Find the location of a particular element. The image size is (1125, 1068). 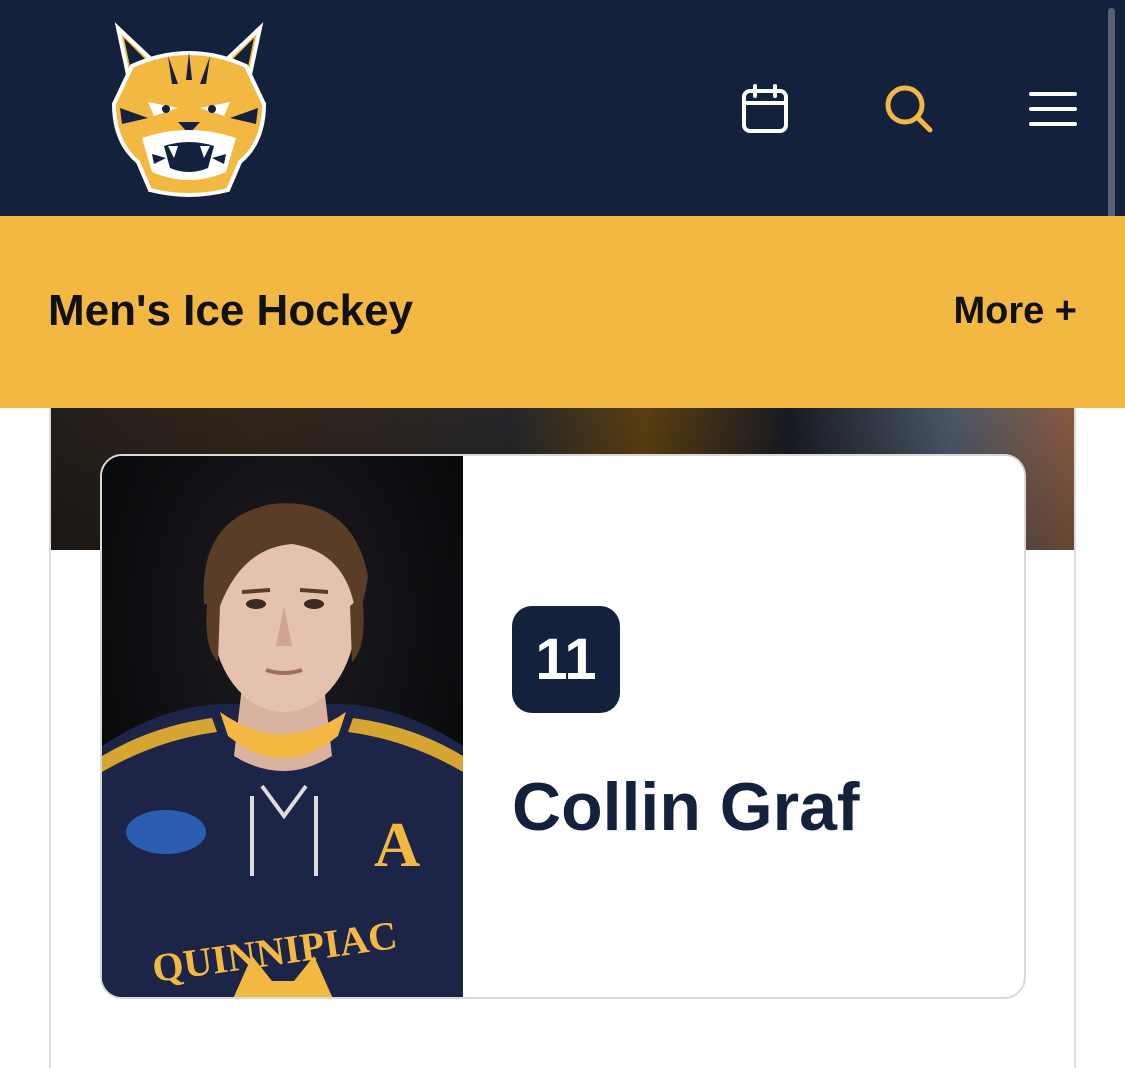

search-icon is located at coordinates (909, 109).